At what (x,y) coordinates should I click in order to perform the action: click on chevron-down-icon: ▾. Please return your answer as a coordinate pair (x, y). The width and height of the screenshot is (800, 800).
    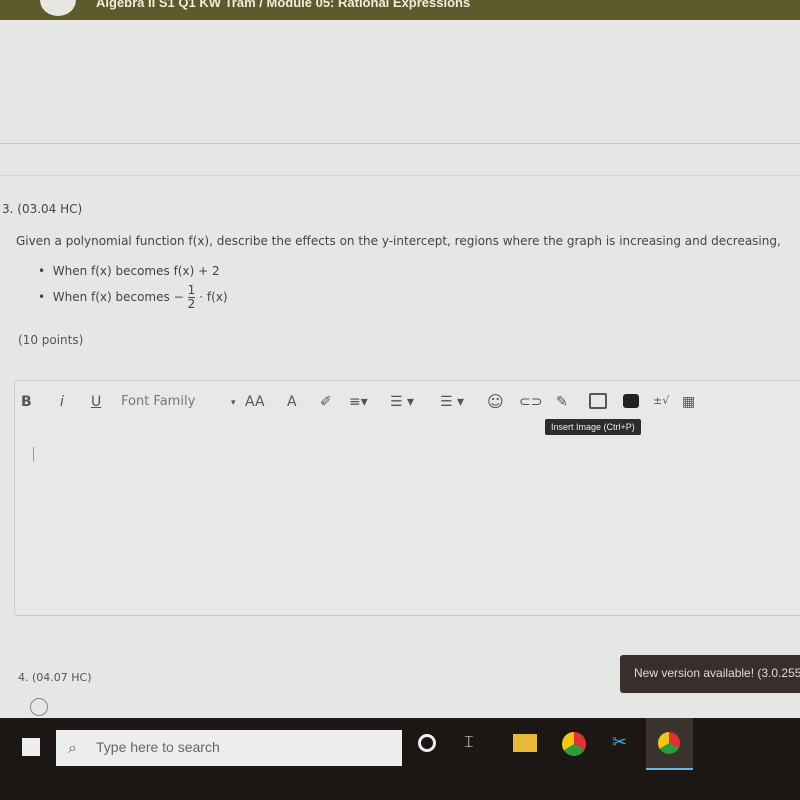
    Looking at the image, I should click on (233, 403).